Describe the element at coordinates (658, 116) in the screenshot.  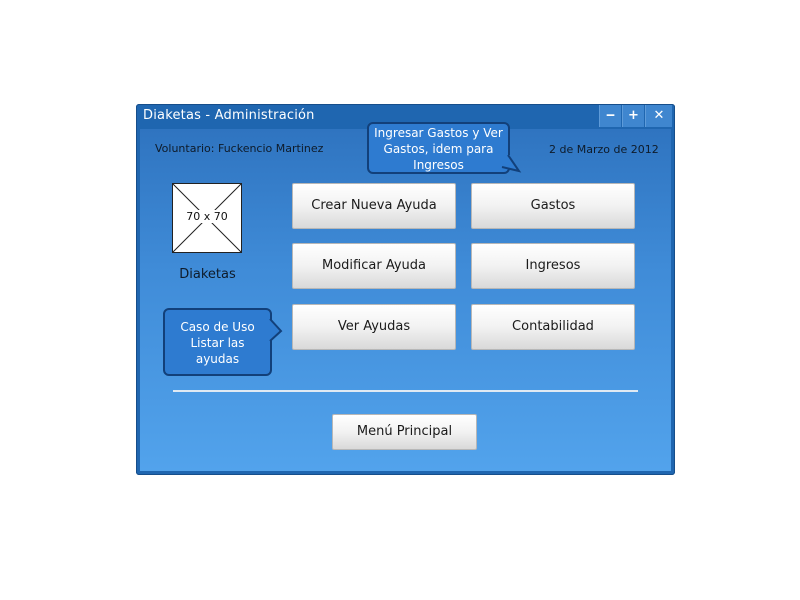
I see `close-button: ✕` at that location.